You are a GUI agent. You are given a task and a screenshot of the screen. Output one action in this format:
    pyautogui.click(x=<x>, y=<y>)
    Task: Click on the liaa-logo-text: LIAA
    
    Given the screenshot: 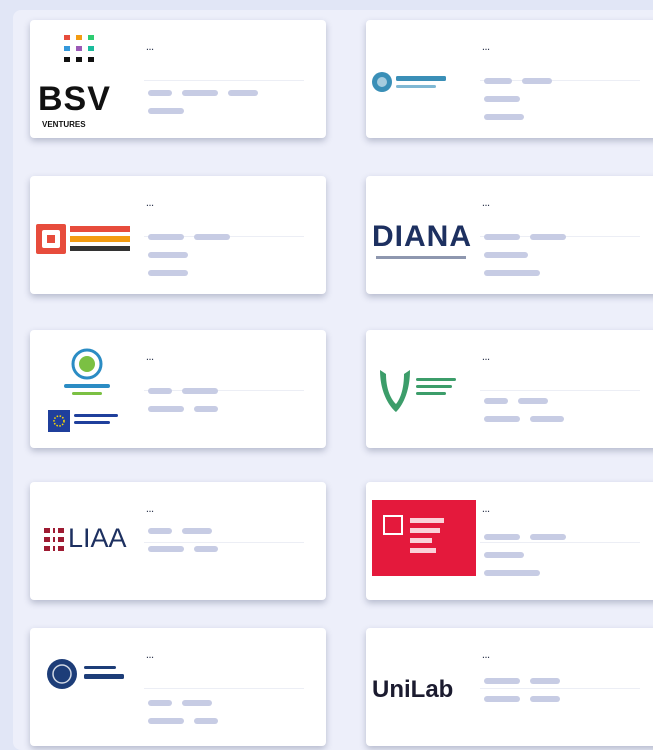 What is the action you would take?
    pyautogui.click(x=97, y=538)
    